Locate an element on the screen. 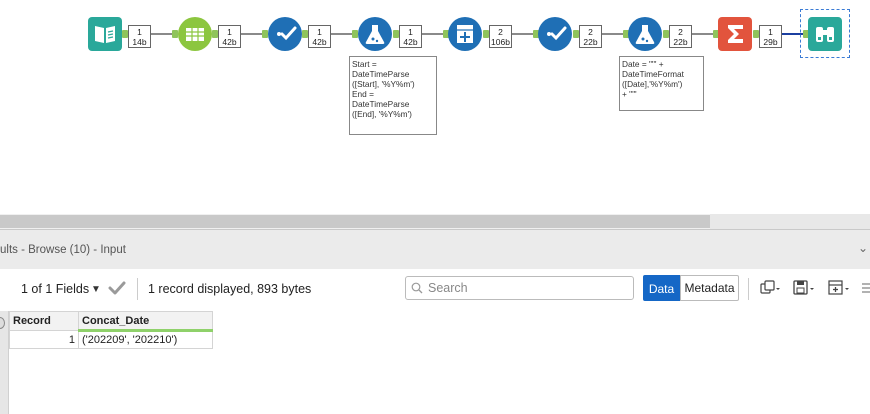  chevron-down-icon: ⌄ is located at coordinates (863, 248).